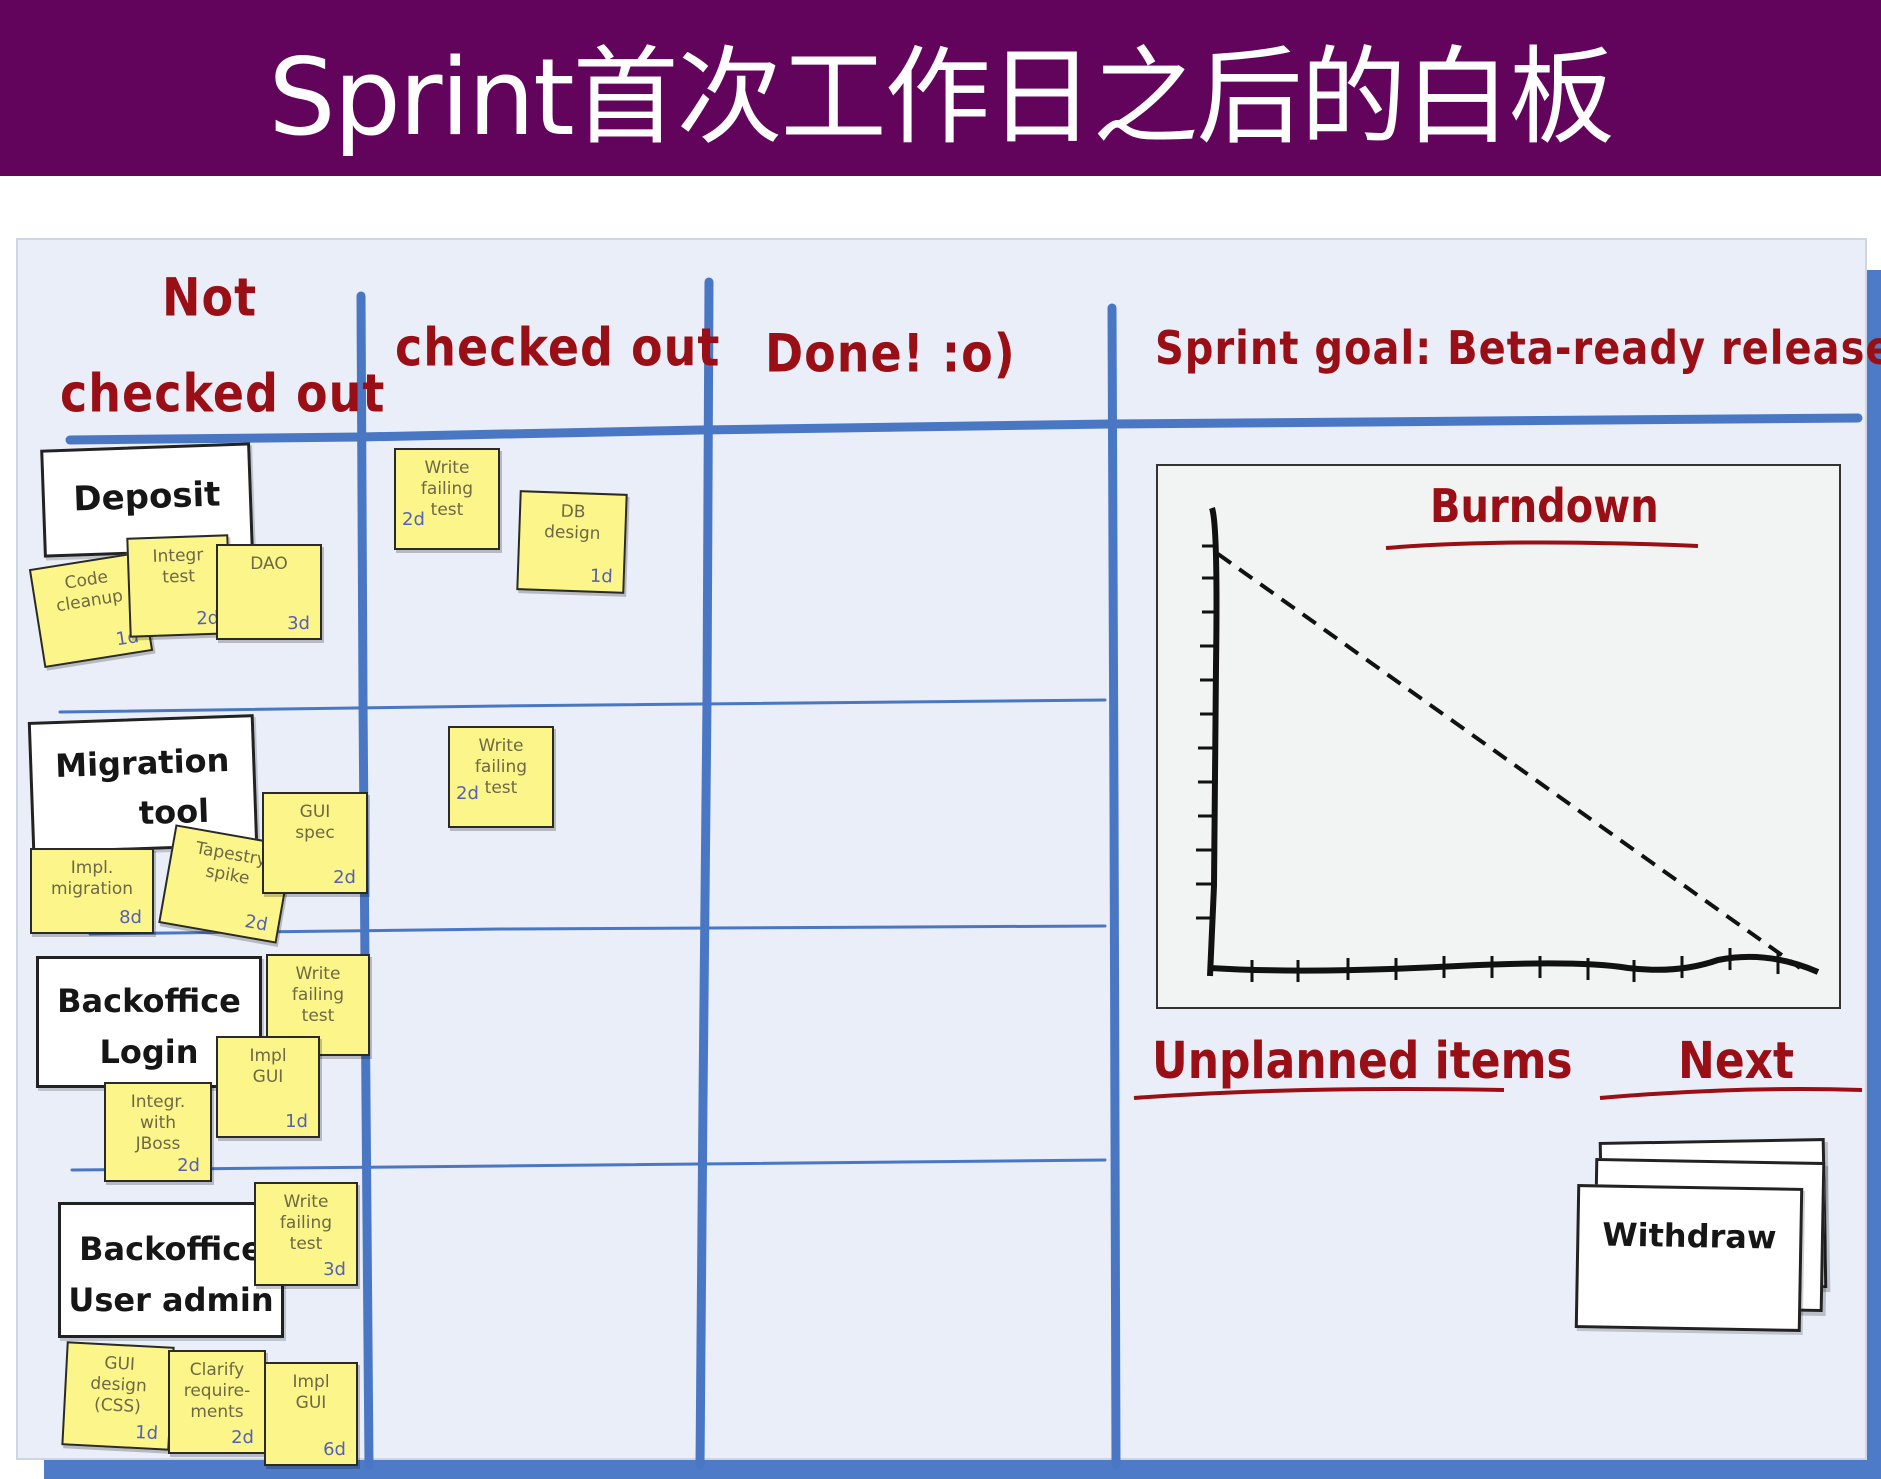  I want to click on next-card-title: Withdraw, so click(1689, 1236).